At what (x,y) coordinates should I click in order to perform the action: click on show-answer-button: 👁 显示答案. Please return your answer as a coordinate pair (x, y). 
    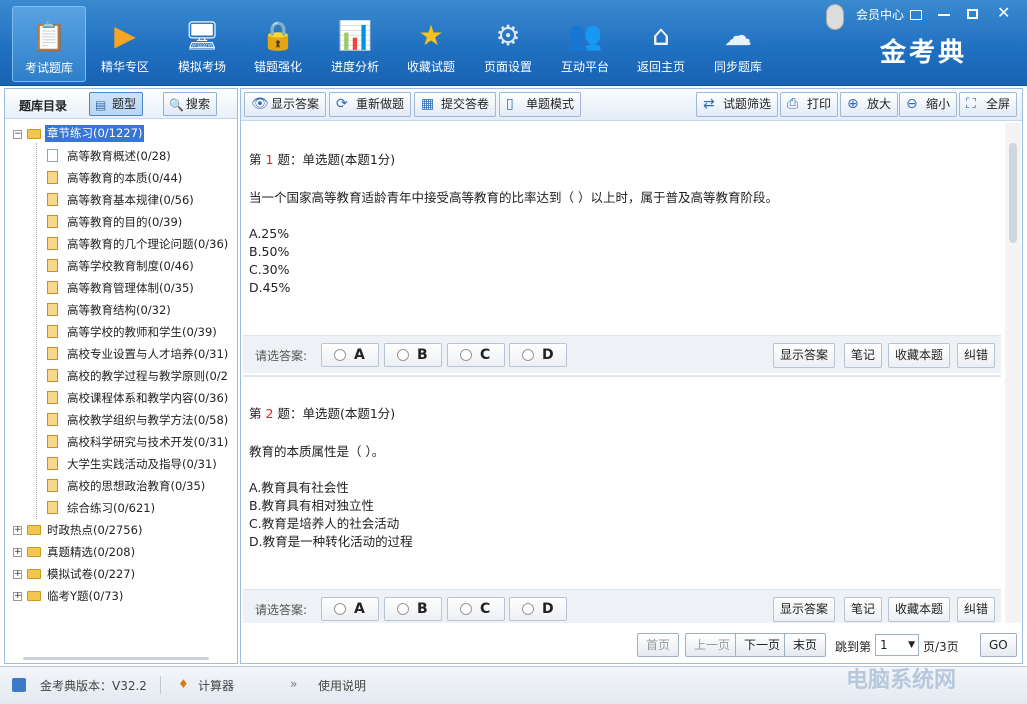
    Looking at the image, I should click on (285, 104).